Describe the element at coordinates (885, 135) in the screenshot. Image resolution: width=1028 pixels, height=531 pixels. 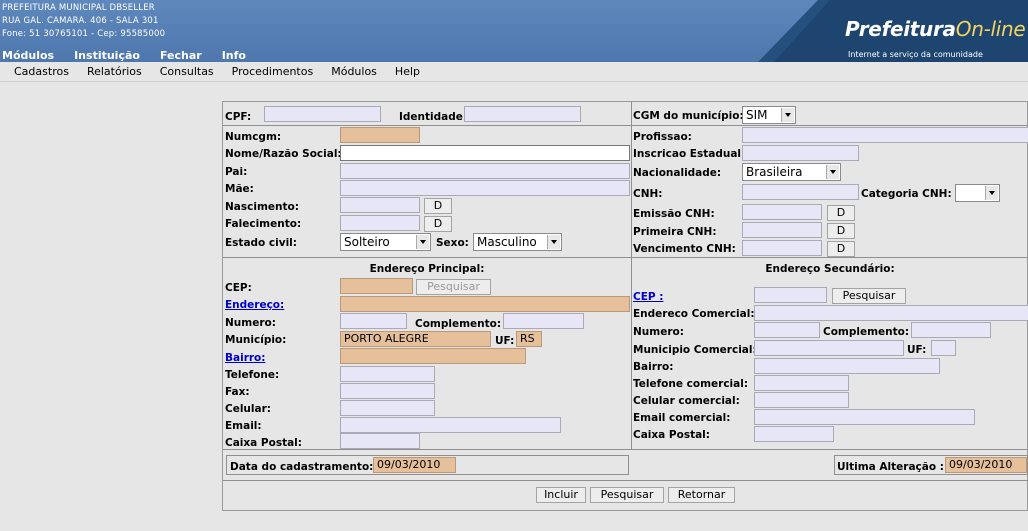
I see `profissao-input` at that location.